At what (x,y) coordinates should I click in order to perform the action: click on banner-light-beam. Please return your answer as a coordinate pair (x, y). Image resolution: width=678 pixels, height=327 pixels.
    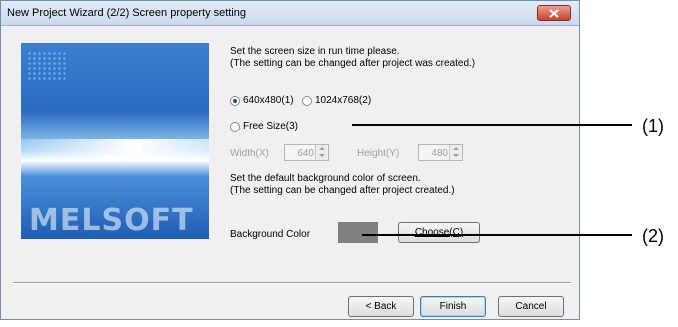
    Looking at the image, I should click on (115, 150).